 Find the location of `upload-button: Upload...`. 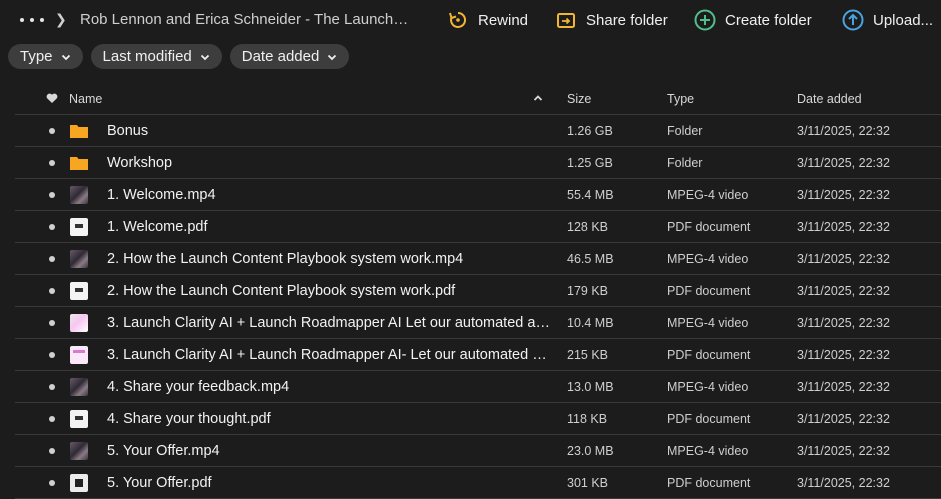

upload-button: Upload... is located at coordinates (887, 20).